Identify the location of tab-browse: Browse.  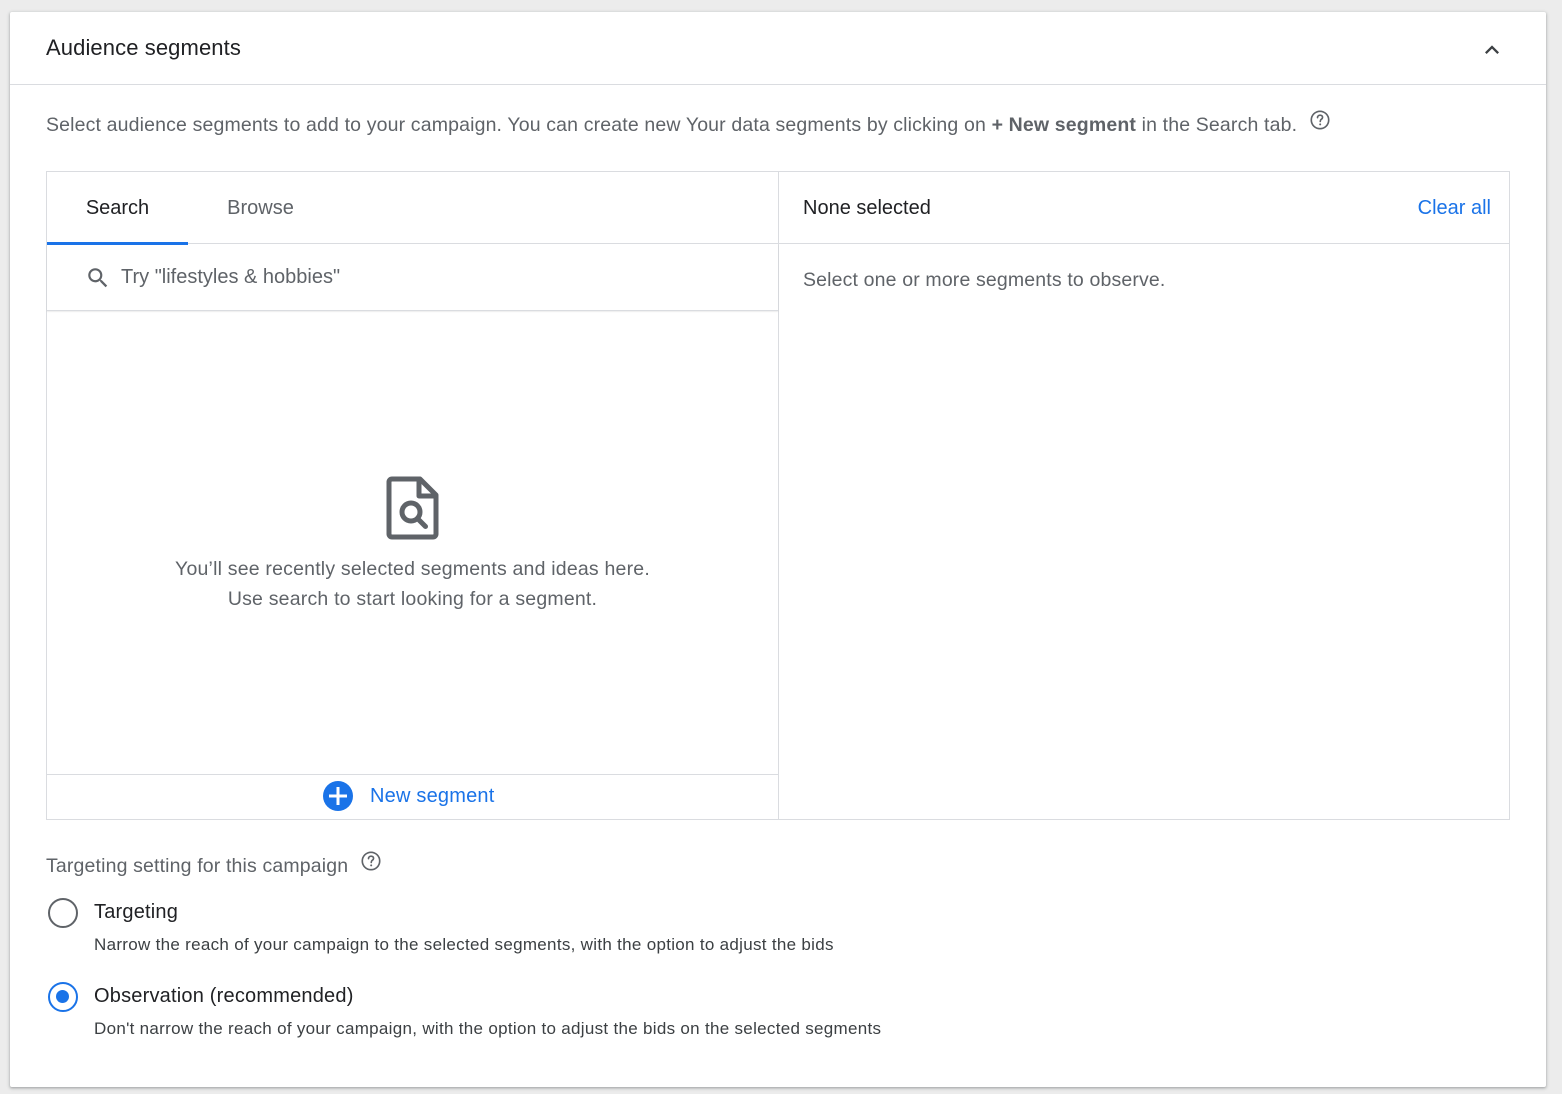
(260, 208).